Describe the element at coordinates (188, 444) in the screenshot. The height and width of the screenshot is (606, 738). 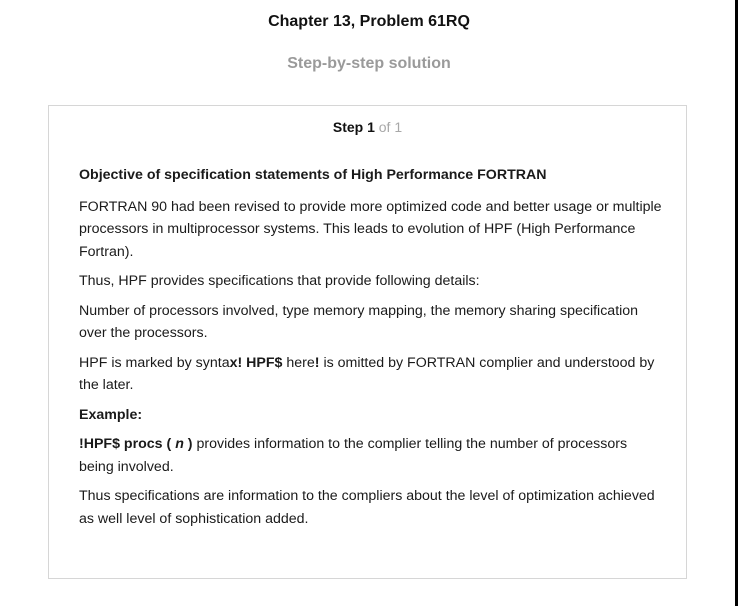
I see `example-code-2: )` at that location.